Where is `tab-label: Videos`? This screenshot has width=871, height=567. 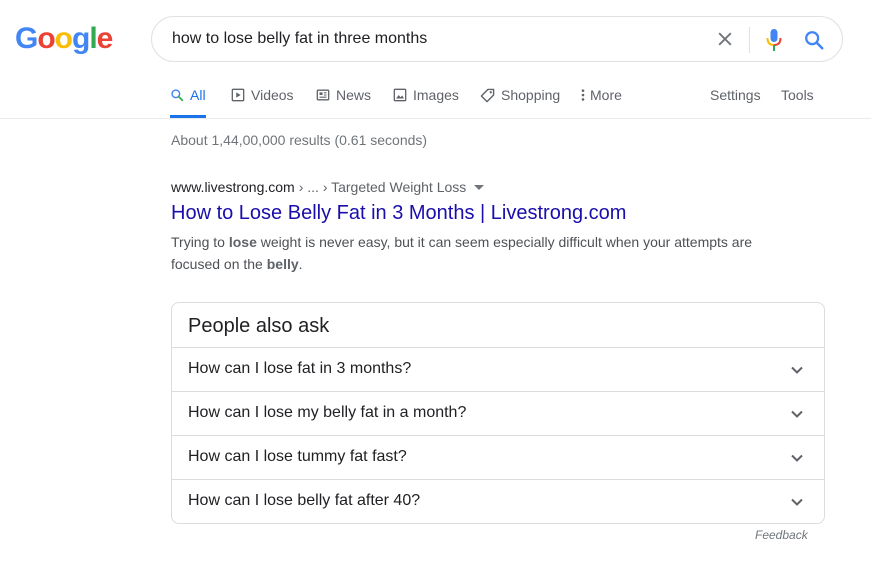 tab-label: Videos is located at coordinates (272, 95).